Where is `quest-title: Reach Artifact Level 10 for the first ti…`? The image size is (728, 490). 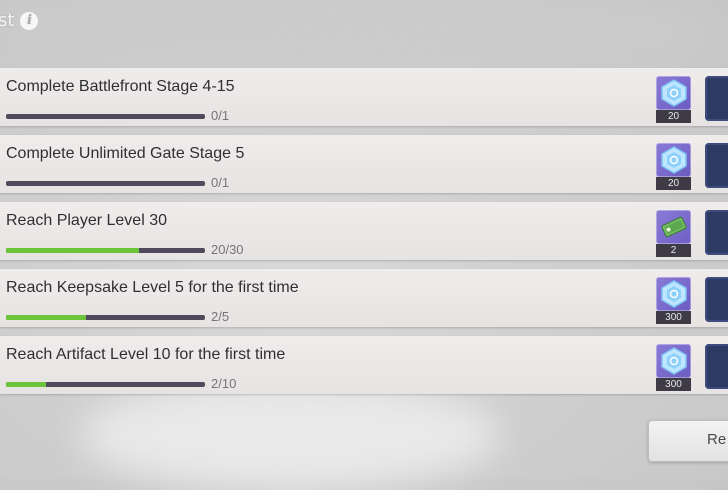
quest-title: Reach Artifact Level 10 for the first ti… is located at coordinates (146, 354).